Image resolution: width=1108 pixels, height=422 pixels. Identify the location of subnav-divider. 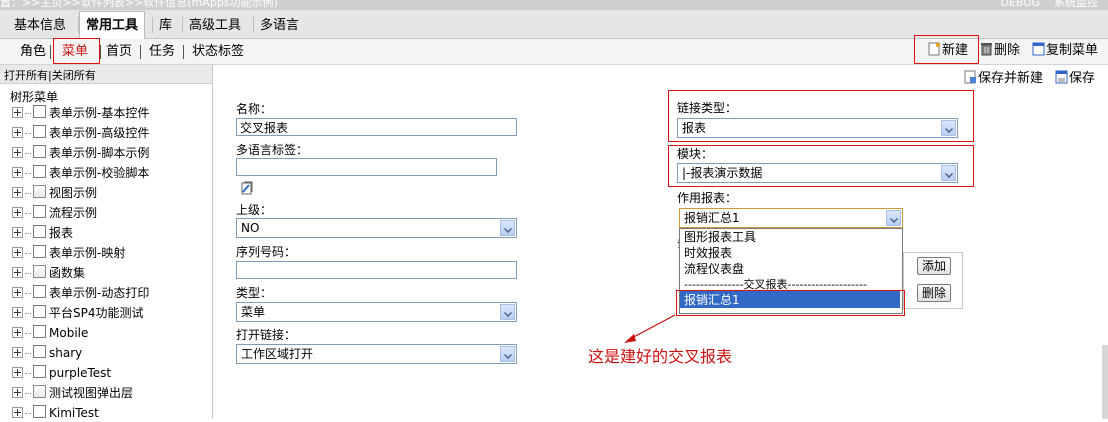
(183, 52).